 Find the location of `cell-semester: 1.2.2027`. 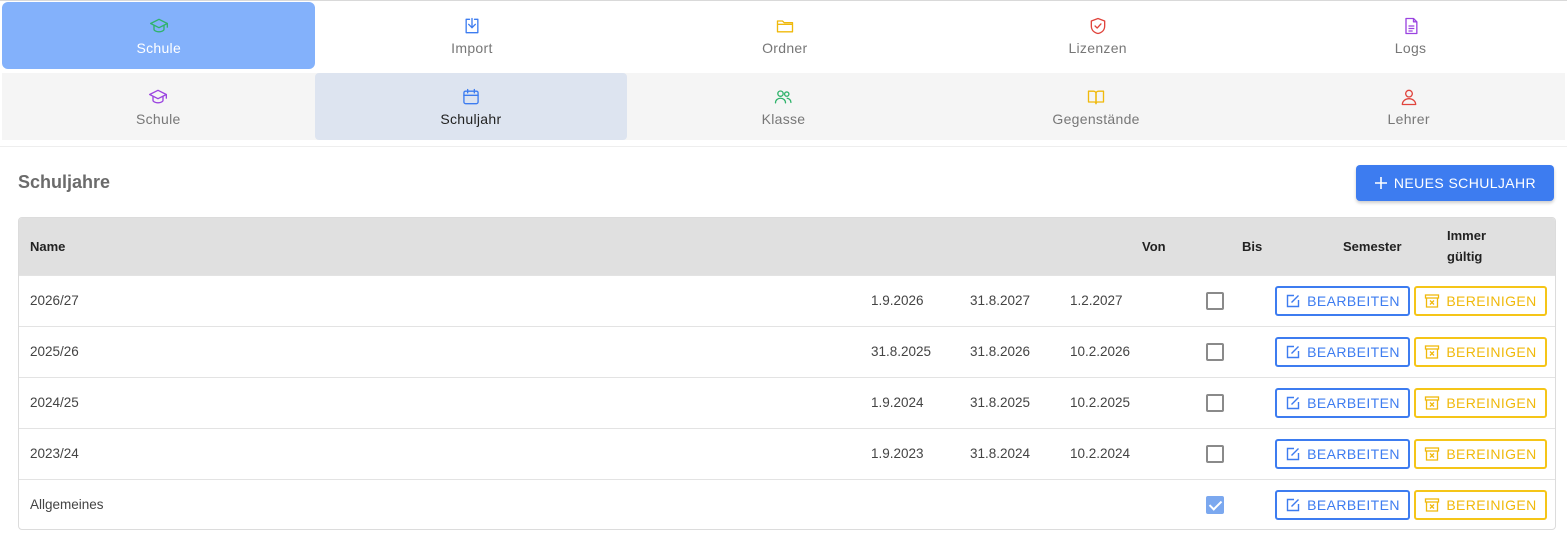

cell-semester: 1.2.2027 is located at coordinates (1096, 300).